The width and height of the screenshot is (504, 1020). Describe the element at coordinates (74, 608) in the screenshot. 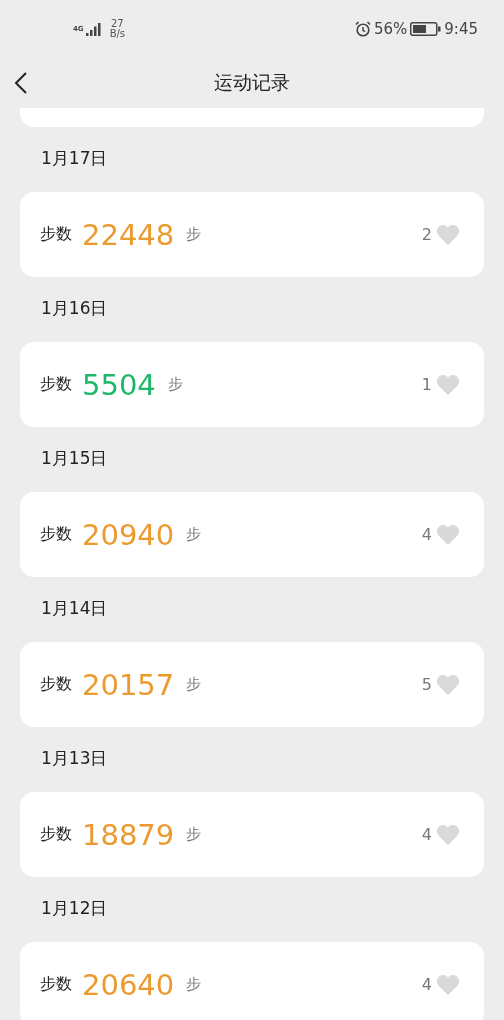

I see `date-label: 1月14日` at that location.